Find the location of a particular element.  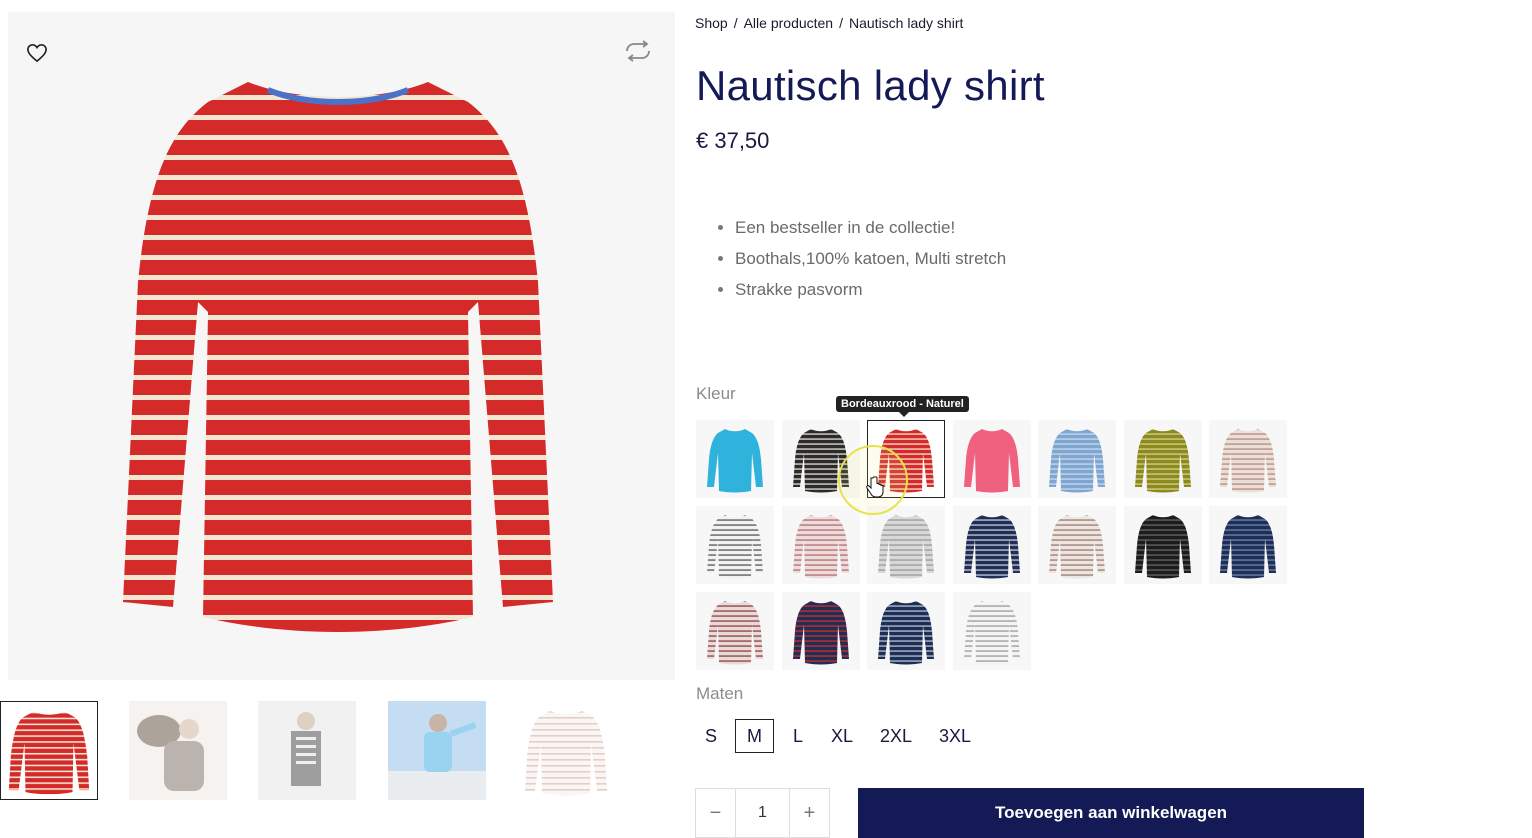

thumbnail-strip is located at coordinates (340, 751).